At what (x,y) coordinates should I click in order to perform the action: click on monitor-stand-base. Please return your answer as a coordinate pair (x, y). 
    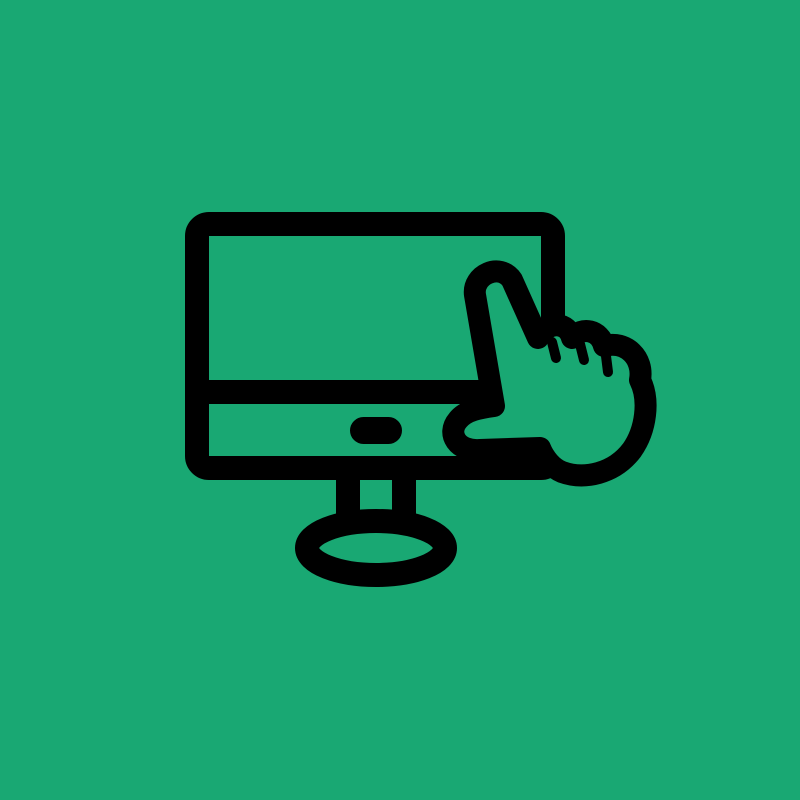
    Looking at the image, I should click on (376, 548).